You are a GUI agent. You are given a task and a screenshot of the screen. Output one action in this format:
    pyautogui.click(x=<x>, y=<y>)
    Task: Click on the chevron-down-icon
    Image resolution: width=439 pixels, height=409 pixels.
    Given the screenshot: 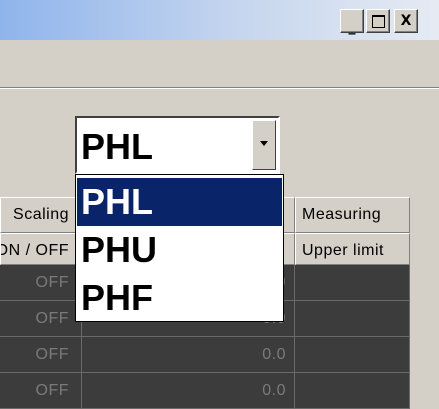 What is the action you would take?
    pyautogui.click(x=264, y=143)
    